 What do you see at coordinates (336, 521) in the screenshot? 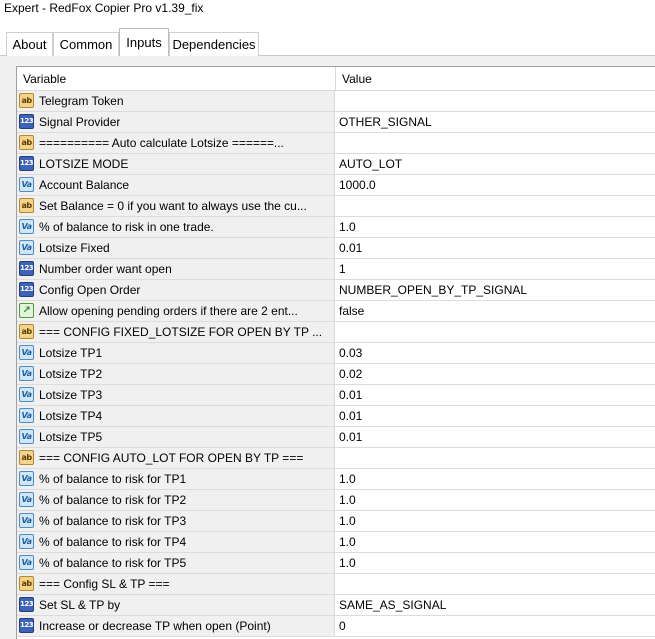
I see `table-row: Va % of balance to risk for TP3 1.0` at bounding box center [336, 521].